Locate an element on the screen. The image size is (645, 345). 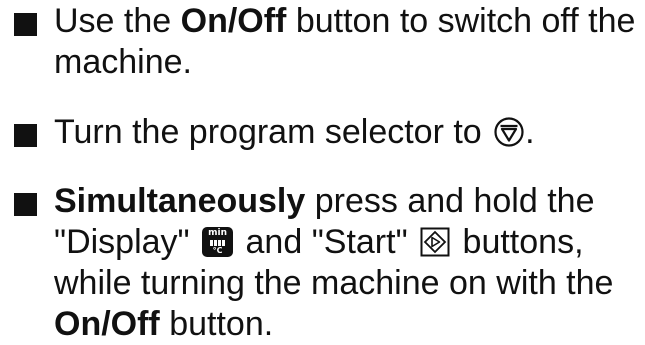
step-2-prefix: Turn the program selector to is located at coordinates (273, 132).